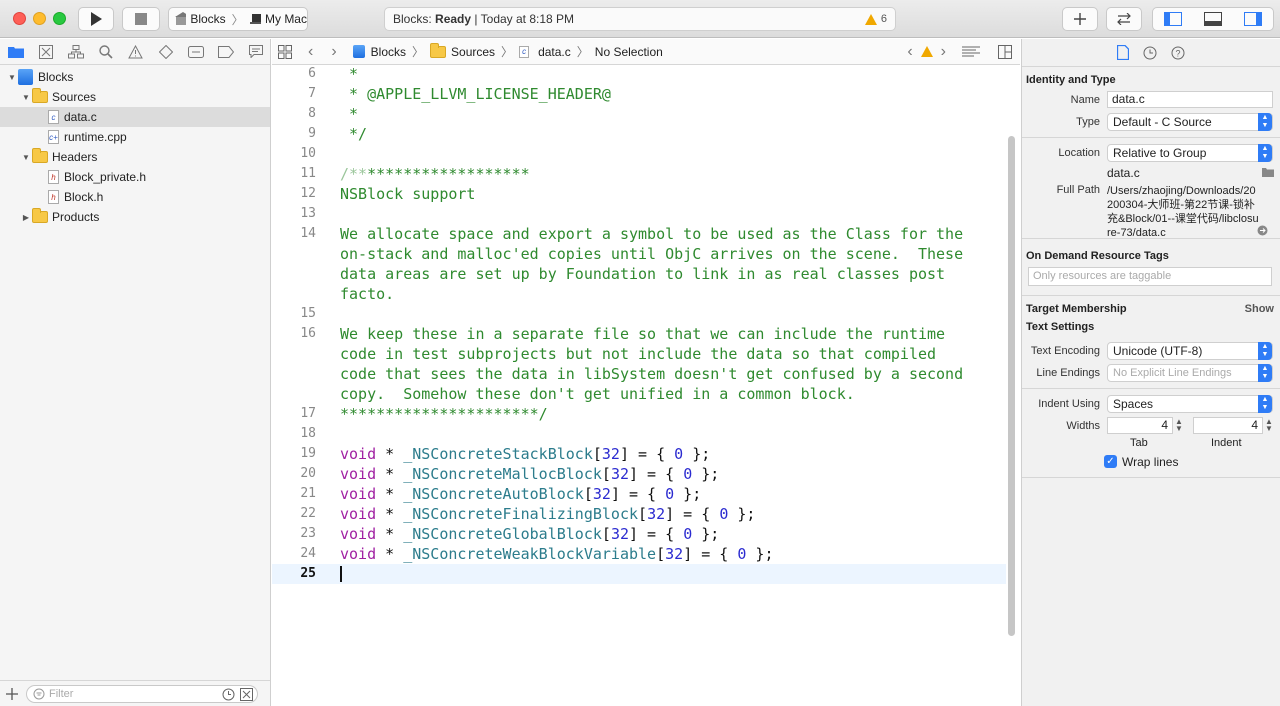 The width and height of the screenshot is (1280, 706). What do you see at coordinates (679, 454) in the screenshot?
I see `code-token: 0` at bounding box center [679, 454].